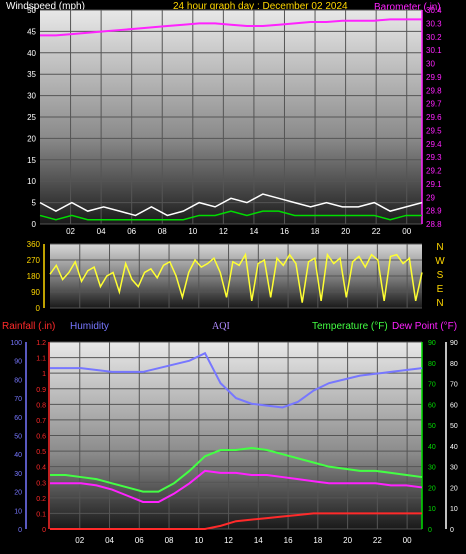 The width and height of the screenshot is (466, 554). I want to click on humidity-axis: 0 10 20 30 40 50 60 70 80 90 100, so click(18, 437).